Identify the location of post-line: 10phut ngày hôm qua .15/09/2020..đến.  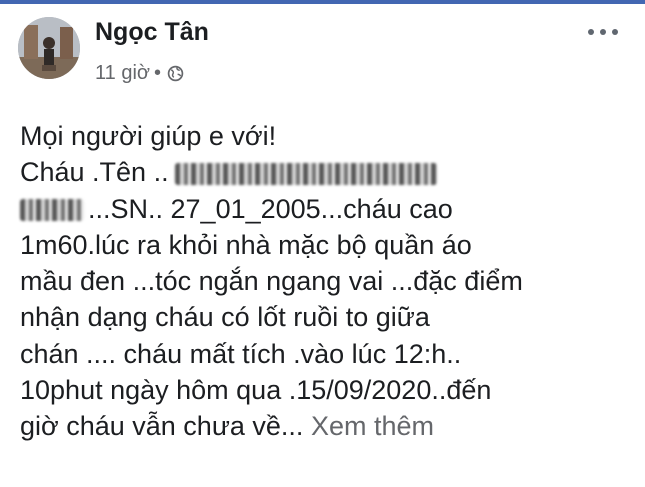
(256, 390).